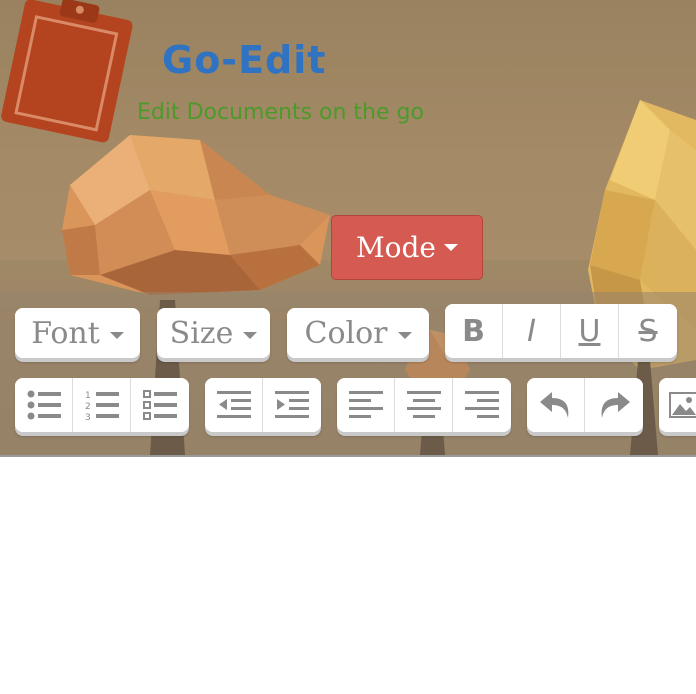 The height and width of the screenshot is (694, 696). I want to click on align-left-icon, so click(365, 404).